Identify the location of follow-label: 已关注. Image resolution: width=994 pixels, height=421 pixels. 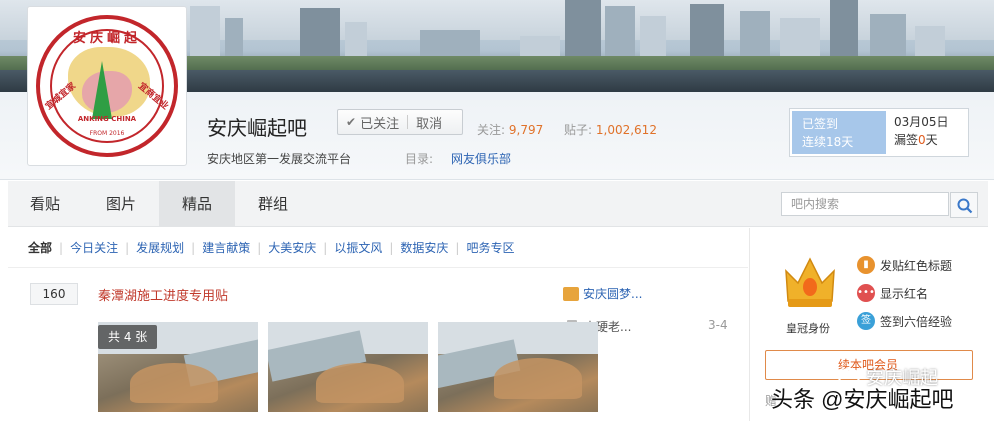
(380, 124).